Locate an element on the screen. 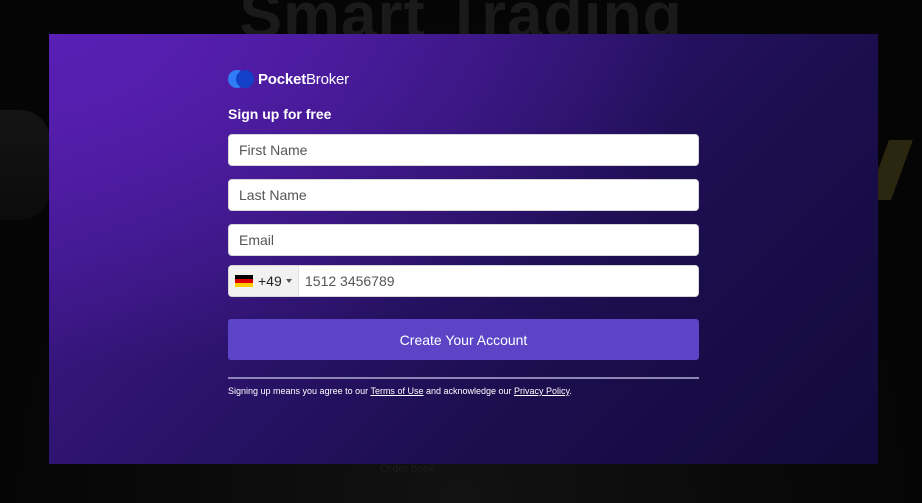 This screenshot has width=922, height=503. last-name-field-wrapper is located at coordinates (463, 195).